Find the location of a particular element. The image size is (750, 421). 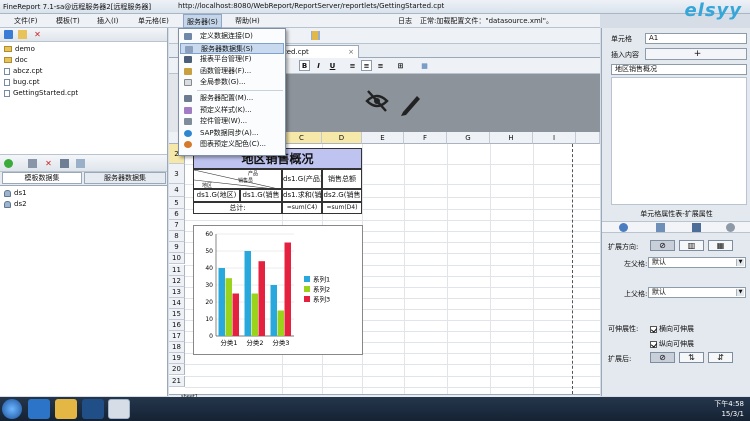

row-header-3: 3 is located at coordinates (177, 174).